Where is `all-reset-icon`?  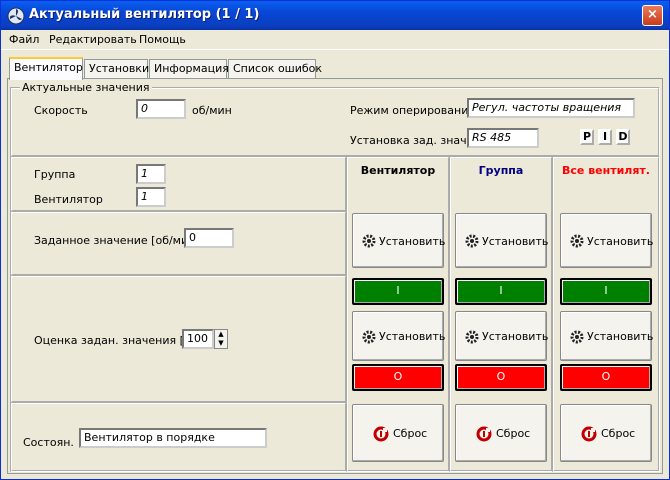 all-reset-icon is located at coordinates (589, 434).